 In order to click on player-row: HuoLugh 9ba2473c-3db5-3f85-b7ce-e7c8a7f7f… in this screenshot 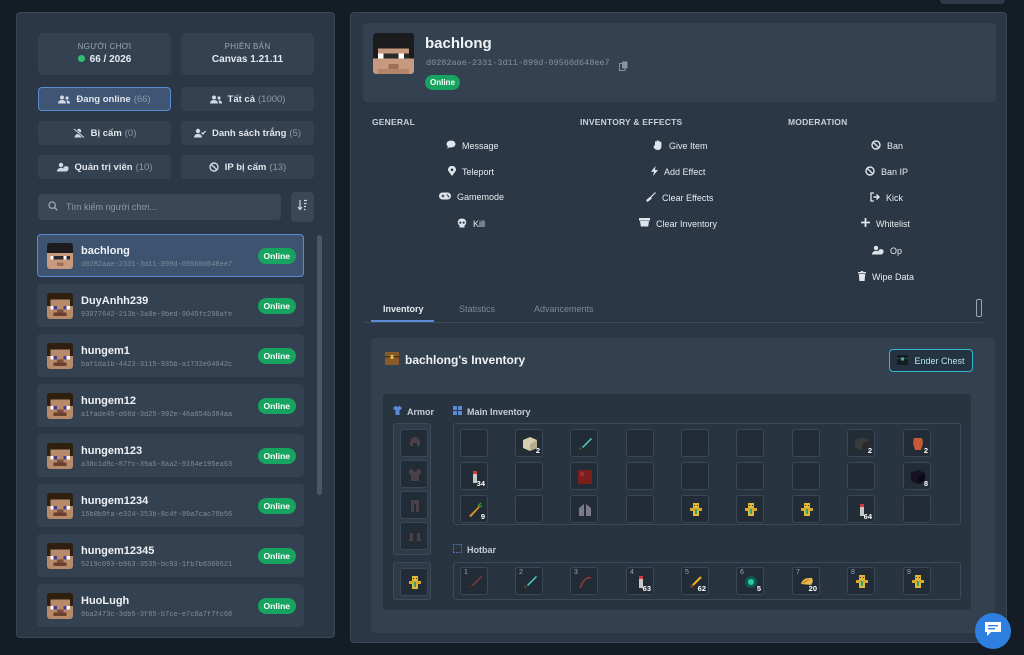, I will do `click(170, 605)`.